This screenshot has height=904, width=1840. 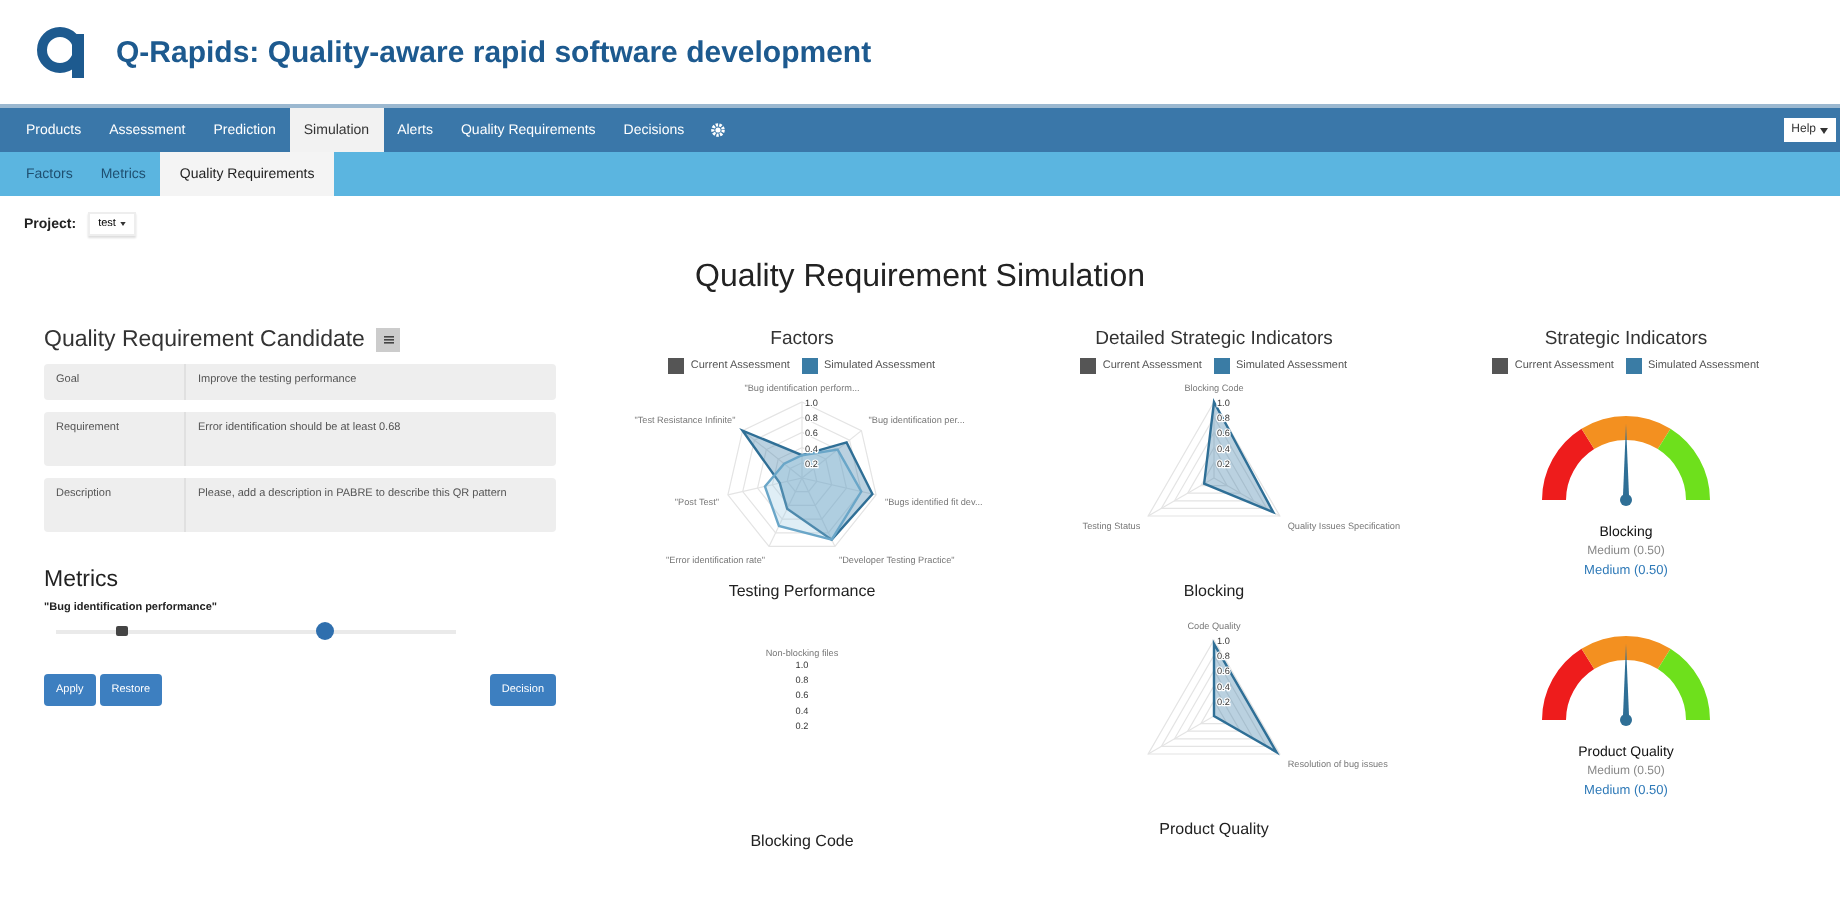 What do you see at coordinates (802, 339) in the screenshot?
I see `column-title: Factors` at bounding box center [802, 339].